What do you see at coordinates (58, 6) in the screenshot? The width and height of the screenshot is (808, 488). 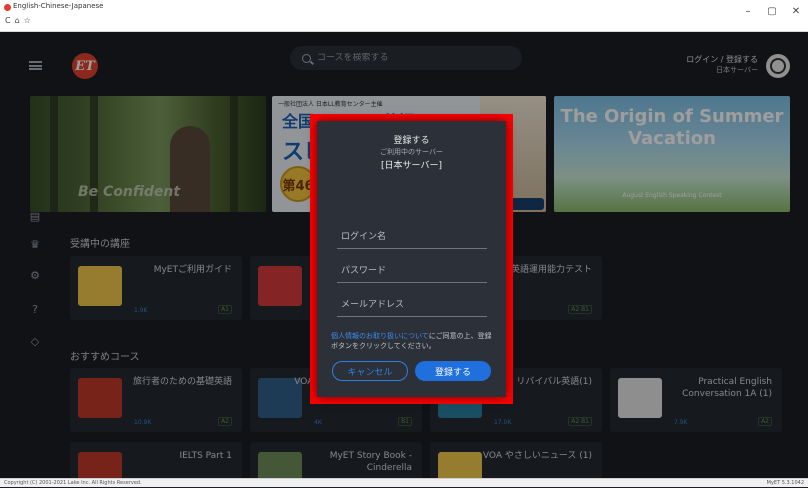 I see `window-title: English-Chinese-Japanese` at bounding box center [58, 6].